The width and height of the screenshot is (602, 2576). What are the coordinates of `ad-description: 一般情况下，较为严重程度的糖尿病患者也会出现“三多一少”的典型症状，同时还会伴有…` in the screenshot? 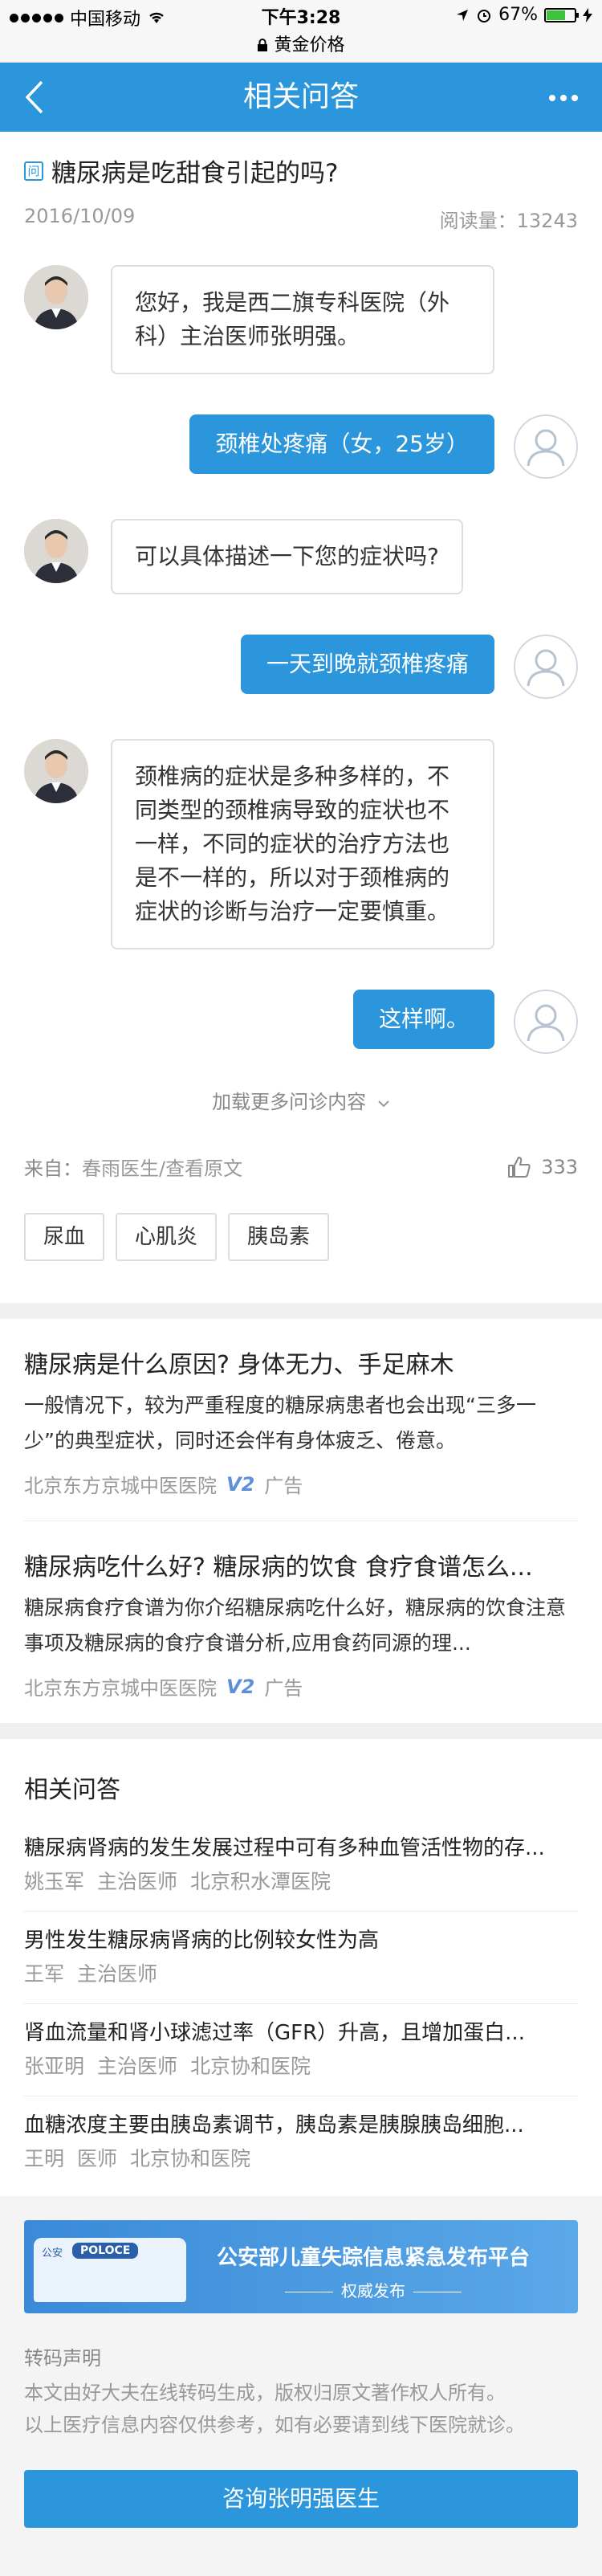 It's located at (280, 1423).